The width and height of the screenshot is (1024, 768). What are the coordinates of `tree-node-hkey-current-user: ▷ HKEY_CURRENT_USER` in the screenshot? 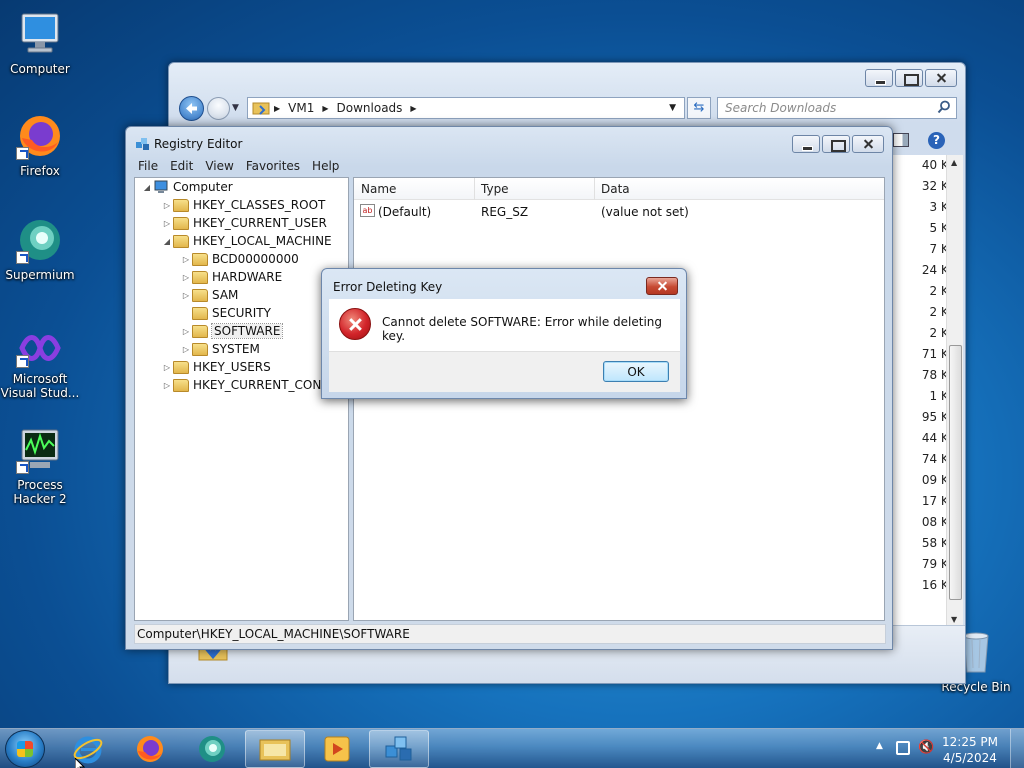 It's located at (244, 223).